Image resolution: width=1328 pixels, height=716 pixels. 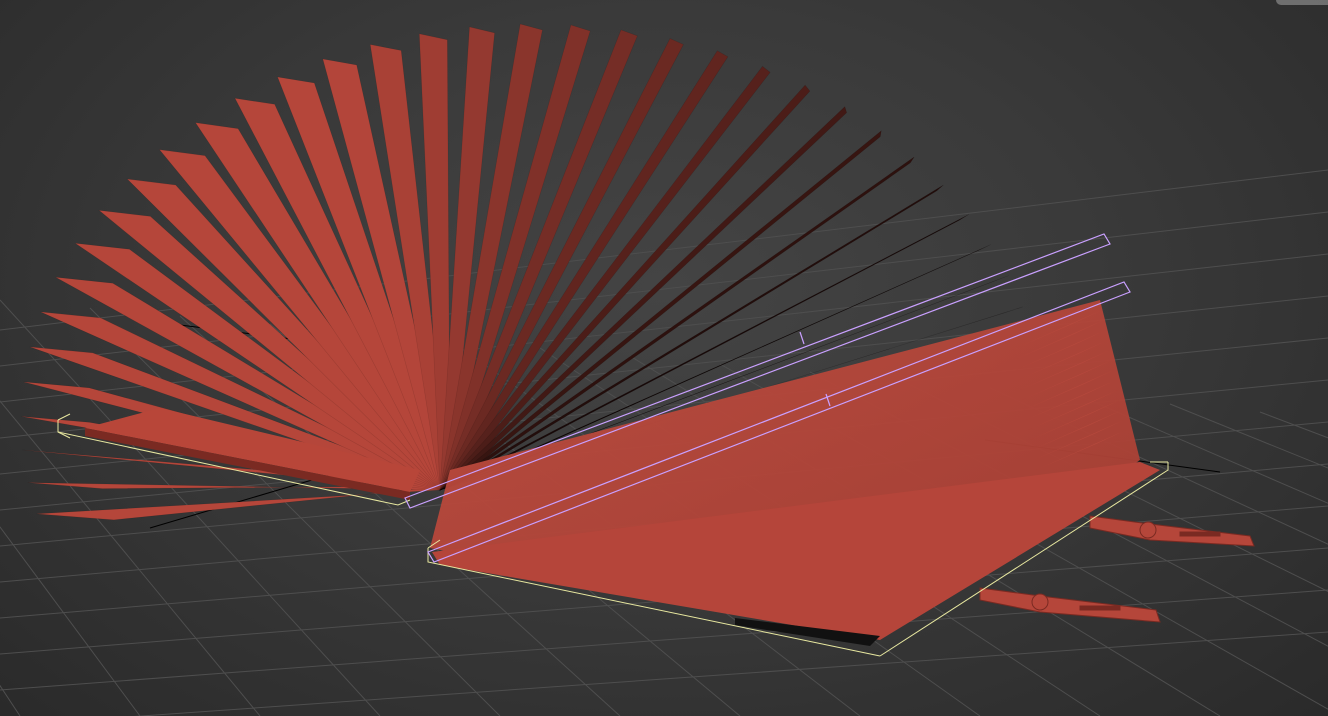 I want to click on viewcube-corner, so click(x=1302, y=2).